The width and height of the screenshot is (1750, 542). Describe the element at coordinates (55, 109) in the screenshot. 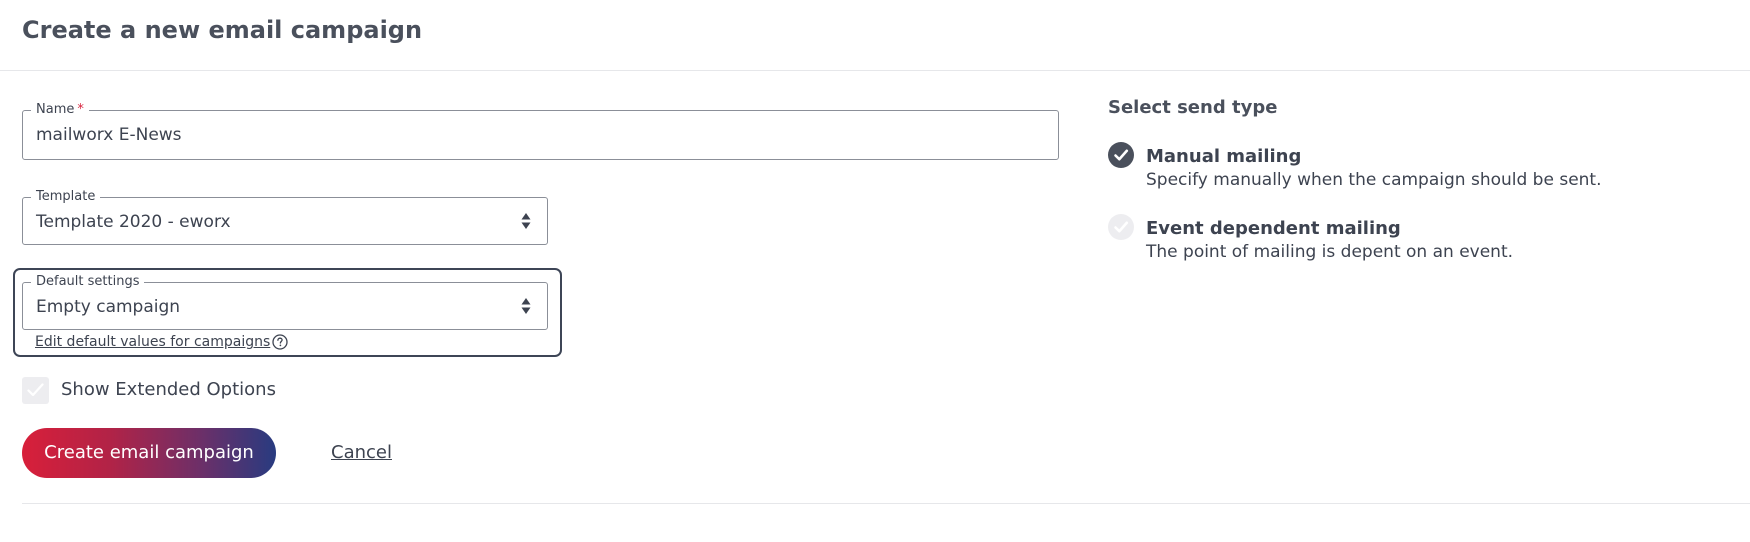

I see `name-label-text: Name` at that location.